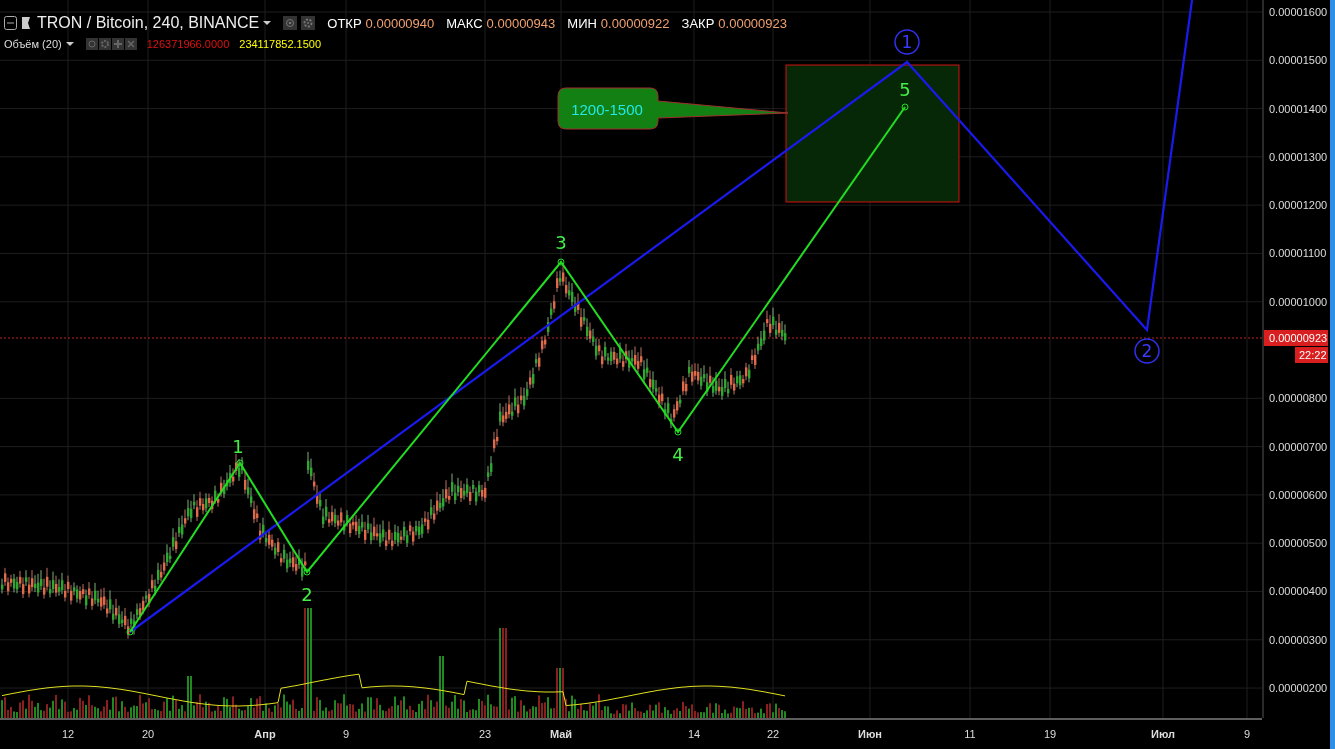 Image resolution: width=1335 pixels, height=749 pixels. I want to click on time-label: 12, so click(68, 734).